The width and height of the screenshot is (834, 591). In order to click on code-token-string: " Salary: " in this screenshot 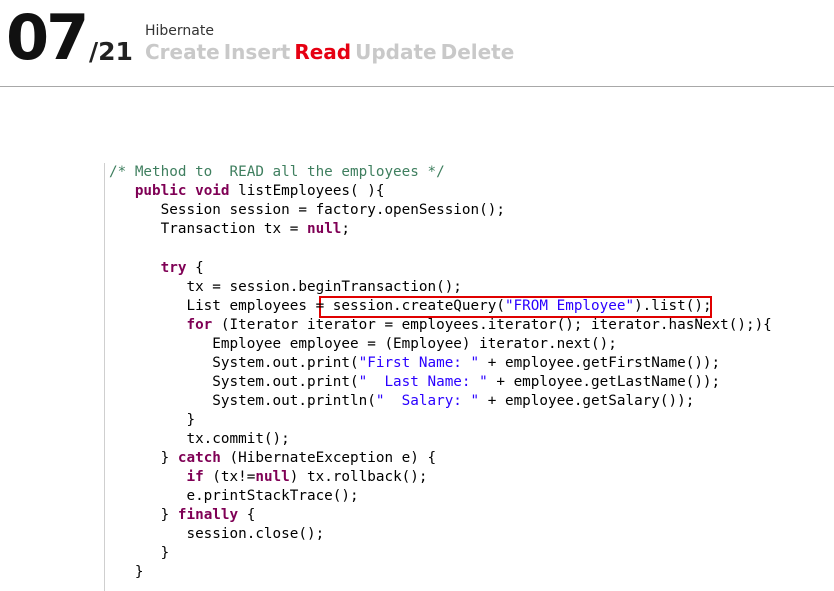, I will do `click(427, 401)`.